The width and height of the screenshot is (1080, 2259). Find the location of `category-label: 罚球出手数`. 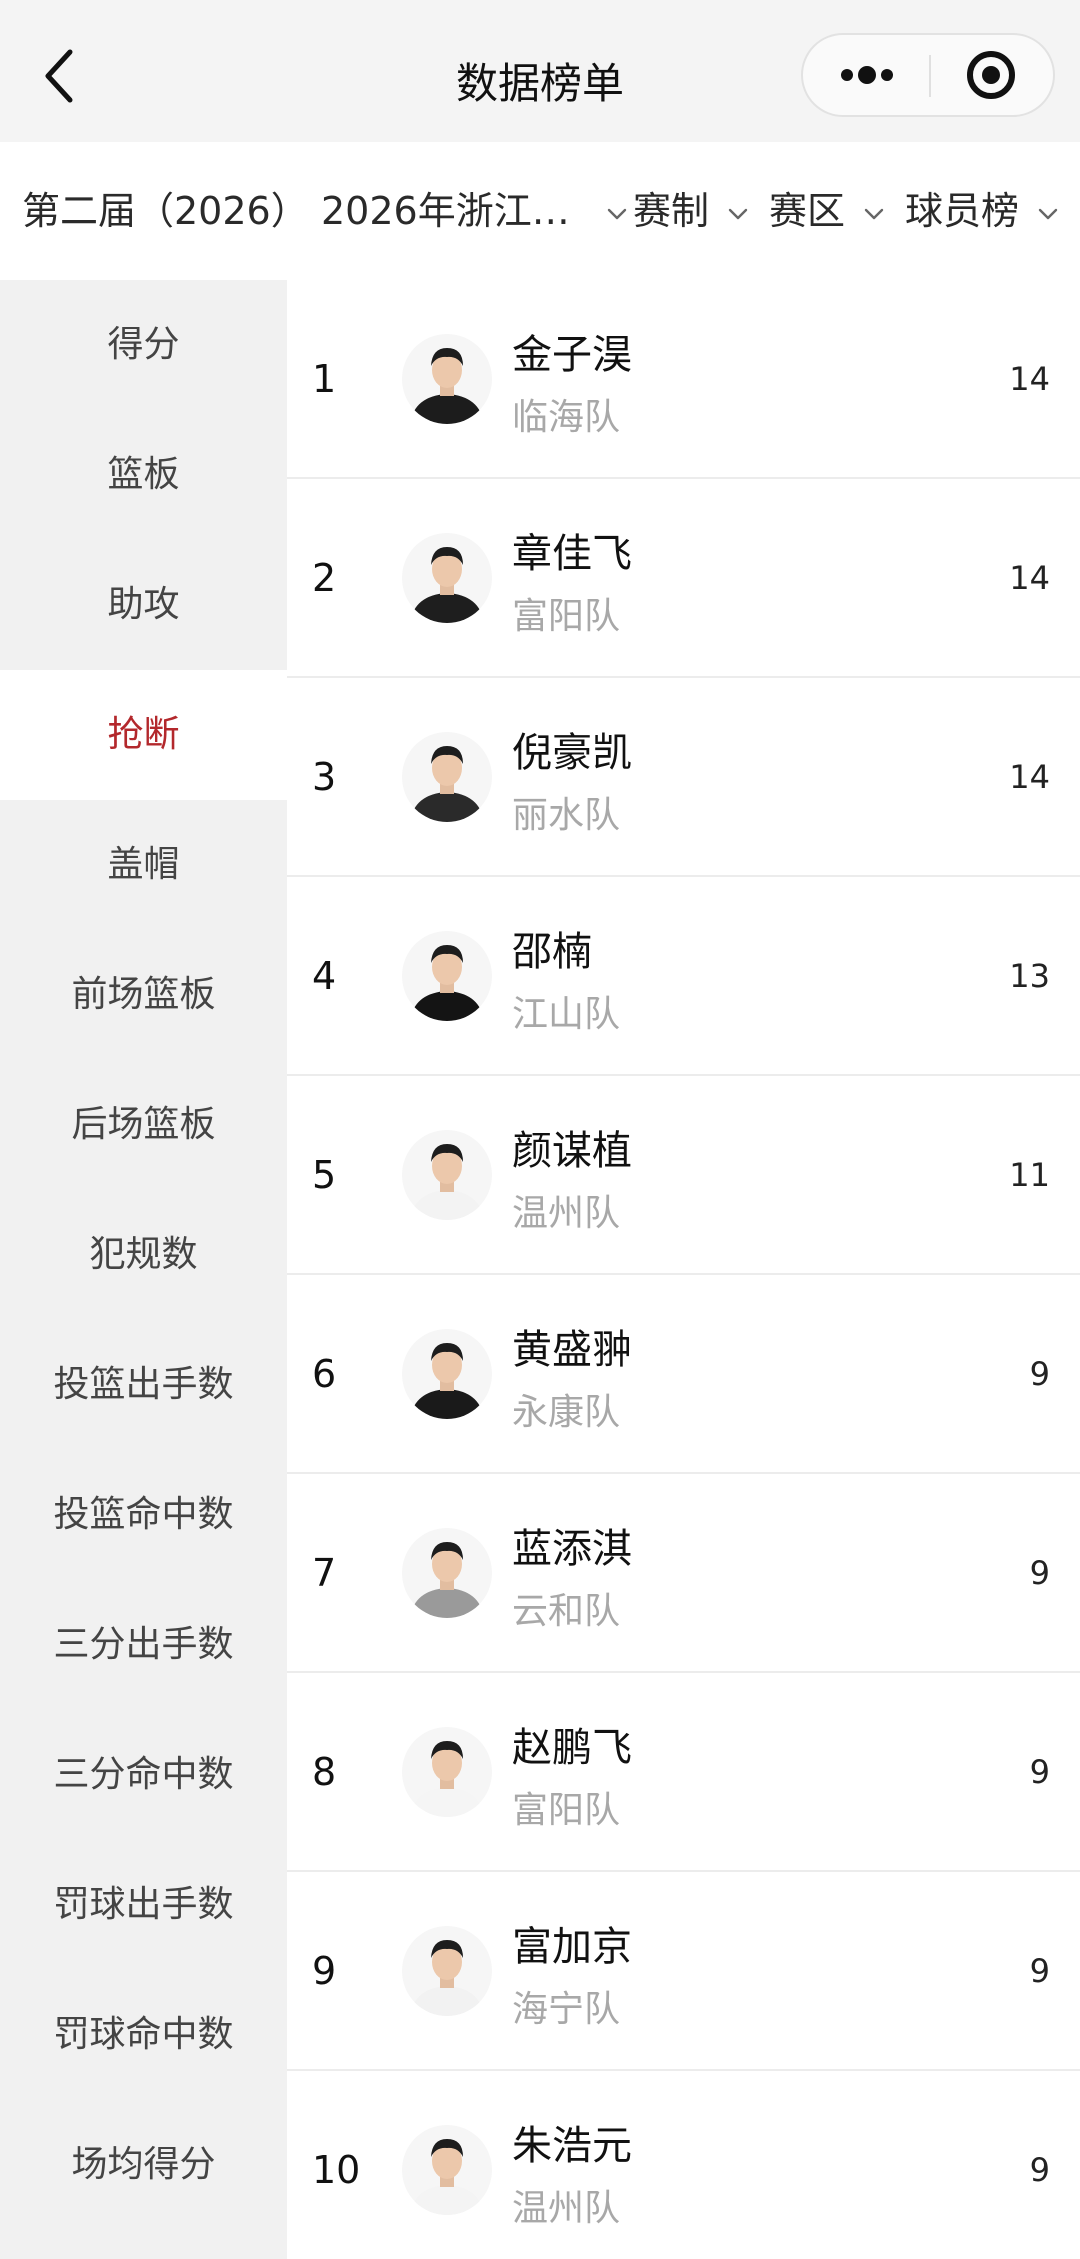

category-label: 罚球出手数 is located at coordinates (143, 1904).